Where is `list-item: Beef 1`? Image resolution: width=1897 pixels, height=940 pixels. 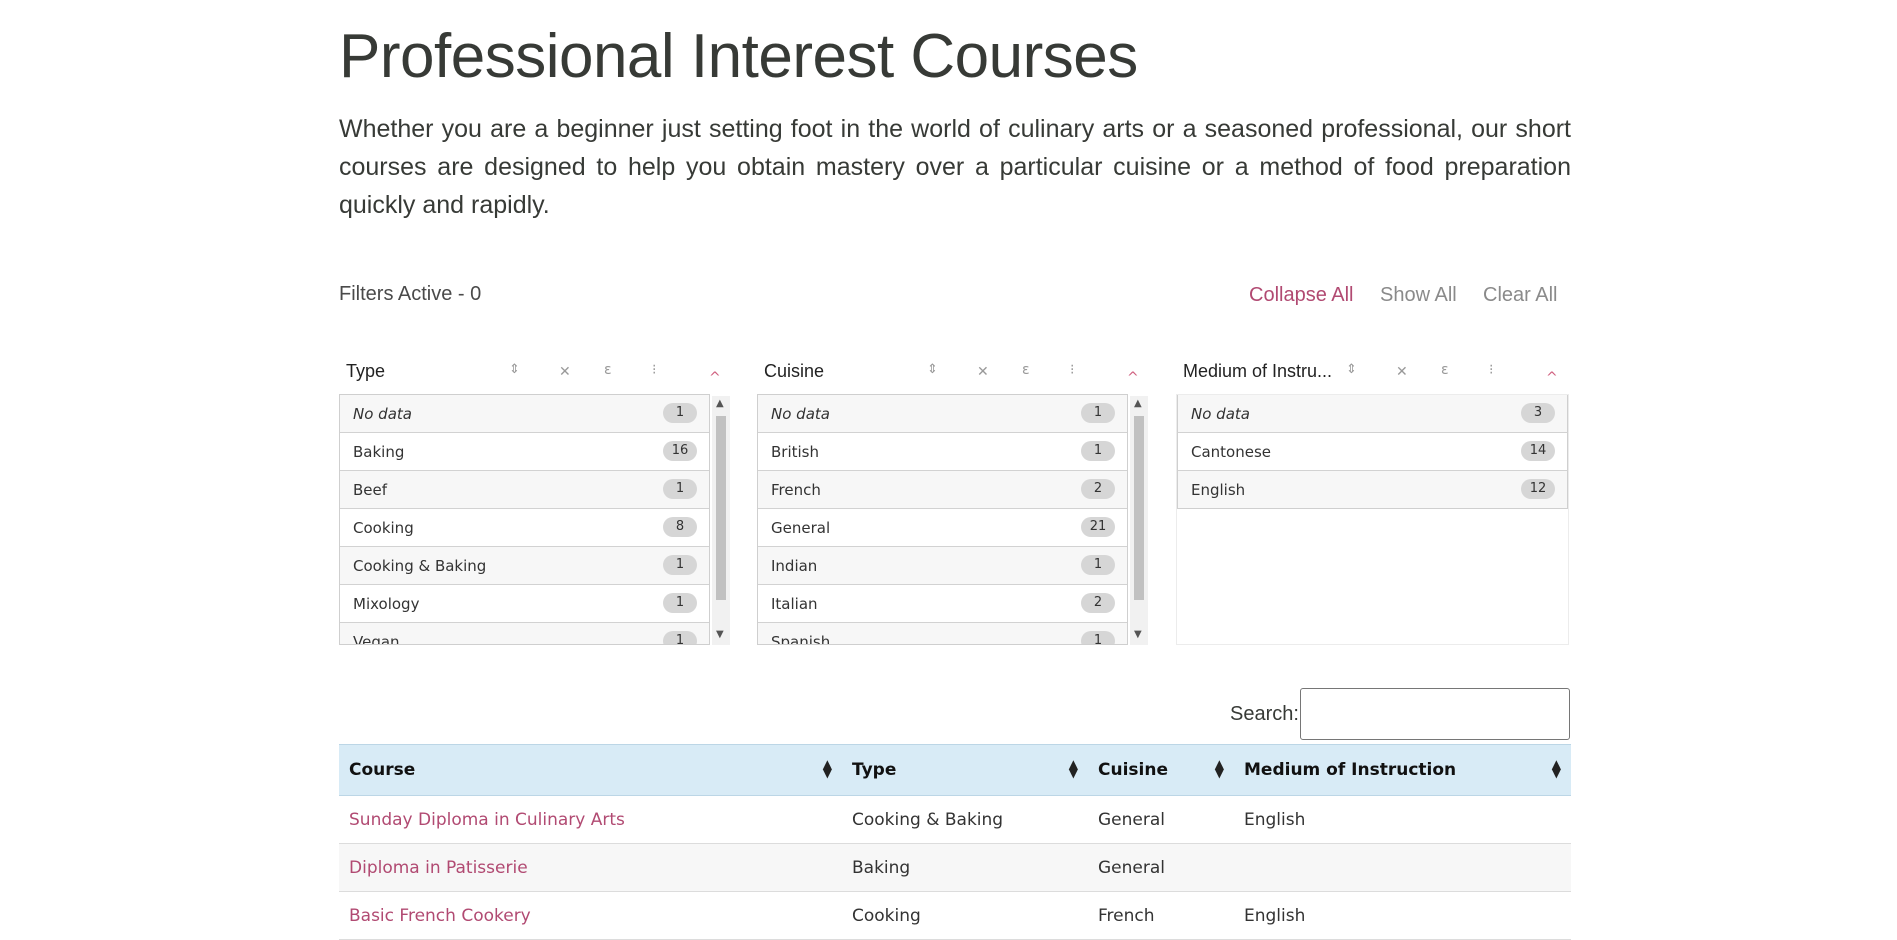
list-item: Beef 1 is located at coordinates (524, 490).